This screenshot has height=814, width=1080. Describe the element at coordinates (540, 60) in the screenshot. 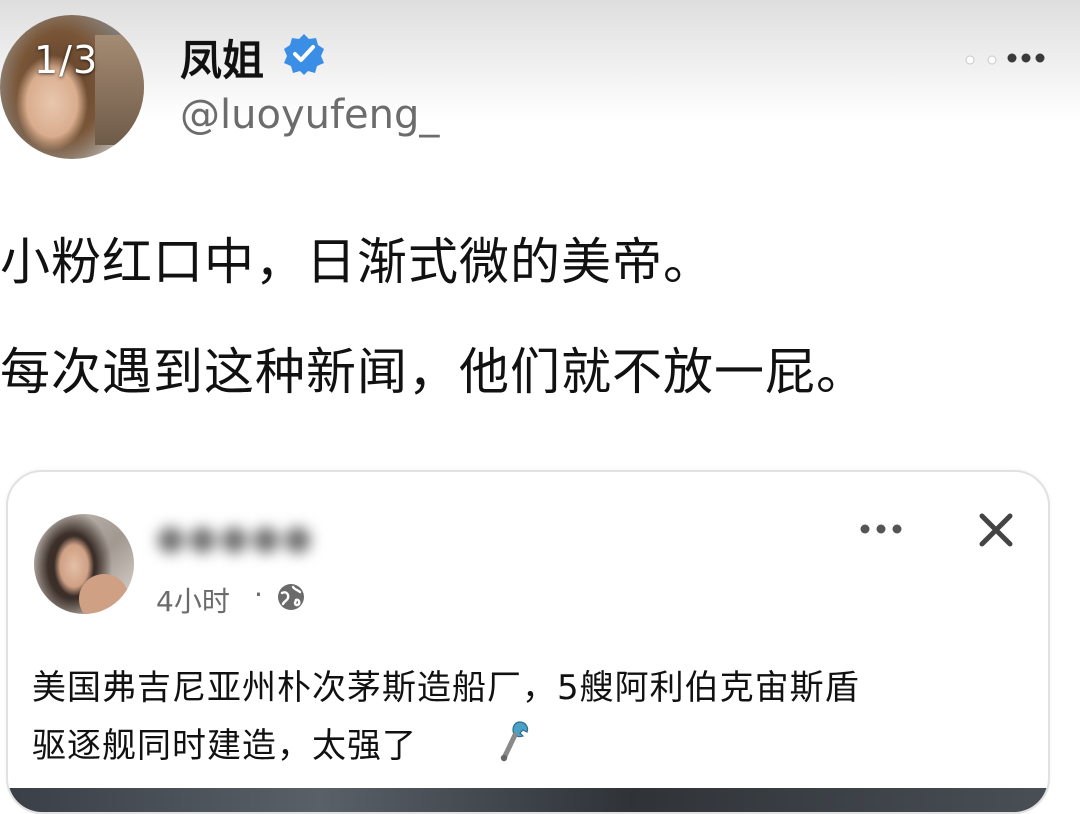

I see `top-shade` at that location.